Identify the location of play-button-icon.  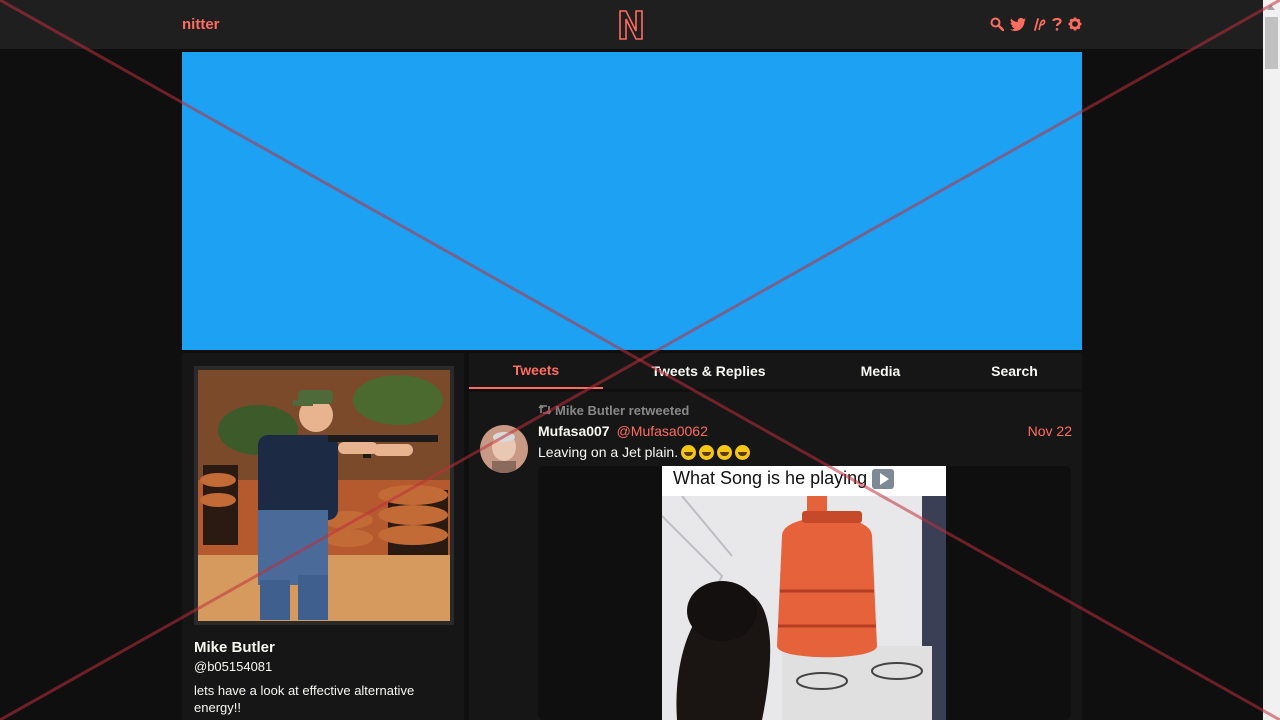
(883, 478).